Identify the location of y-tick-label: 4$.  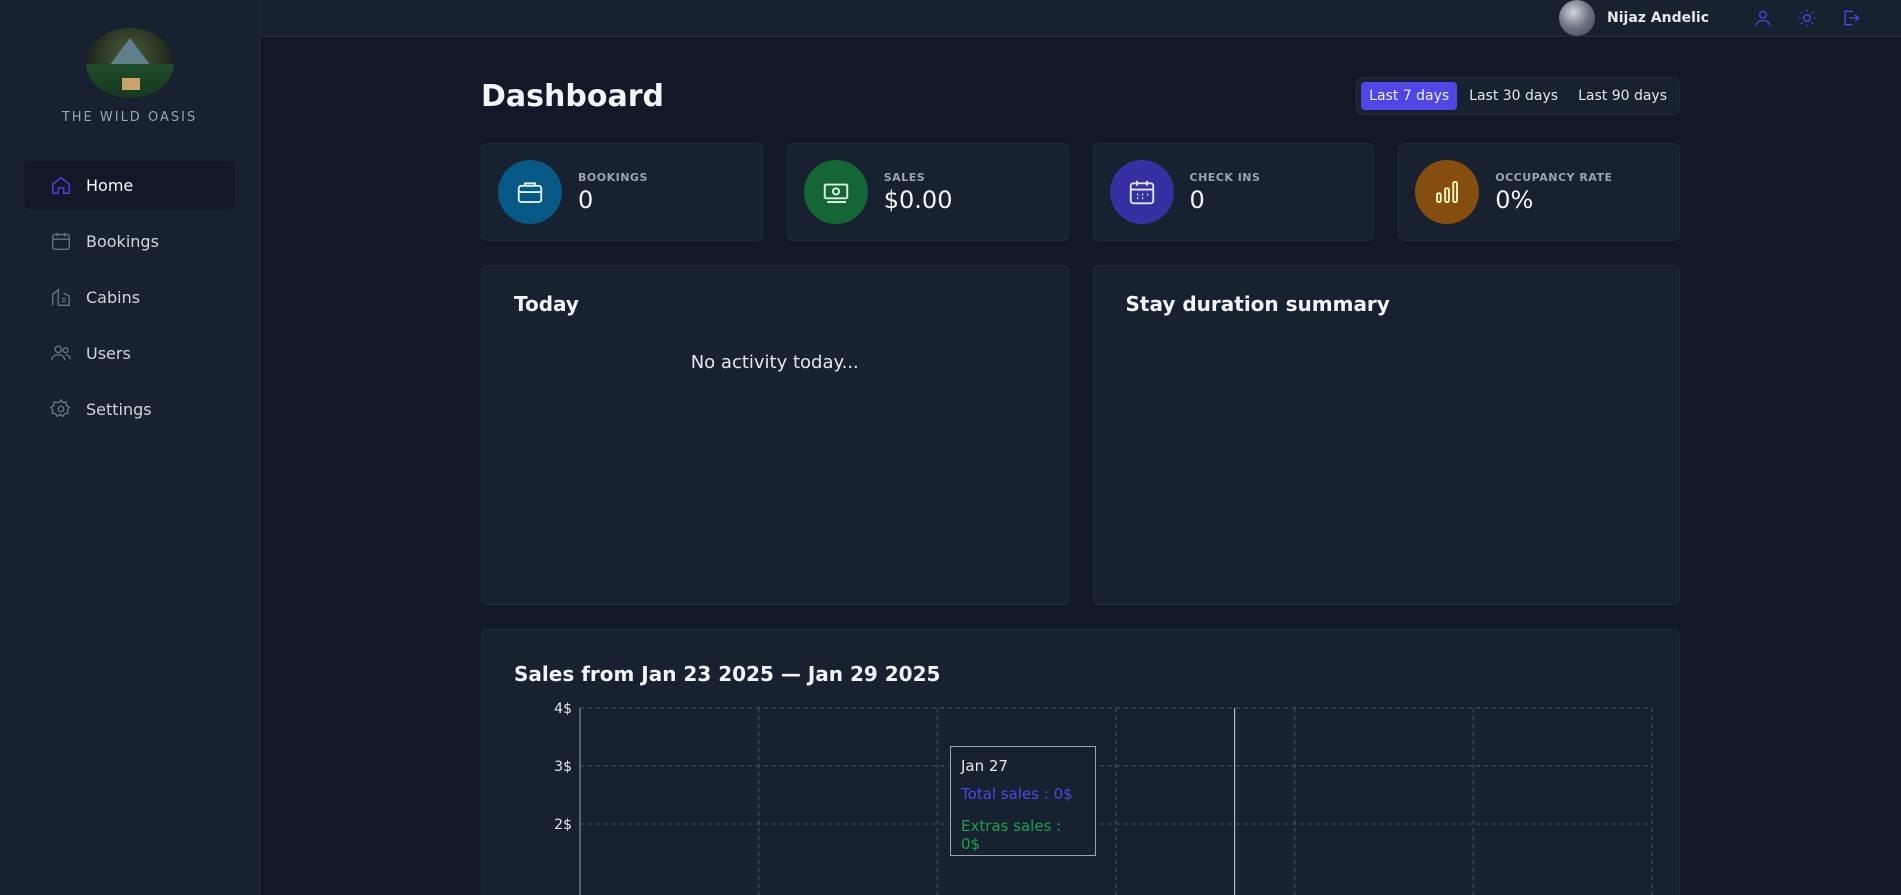
(563, 709).